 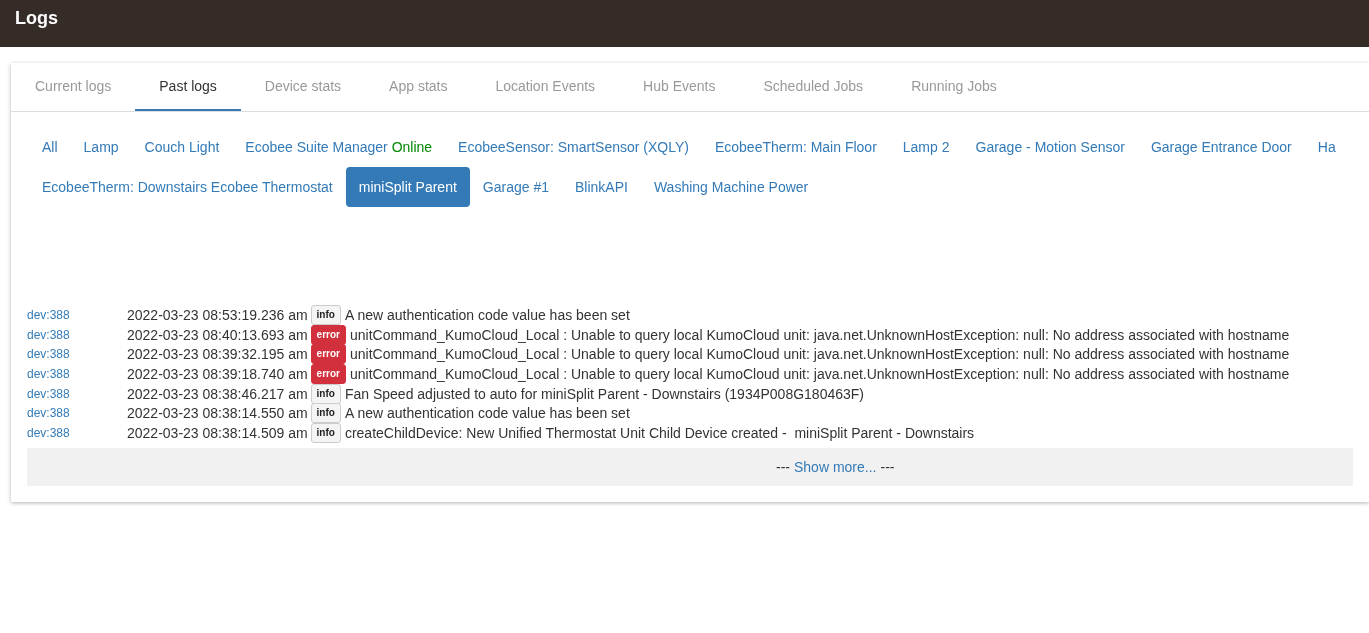 What do you see at coordinates (217, 314) in the screenshot?
I see `log-time: 2022-03-23 08:53:19.236 am` at bounding box center [217, 314].